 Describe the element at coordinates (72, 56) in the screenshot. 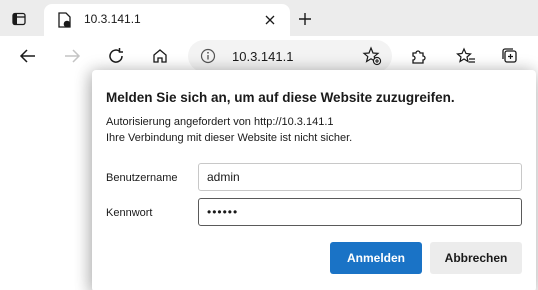

I see `arrow-right-icon` at that location.